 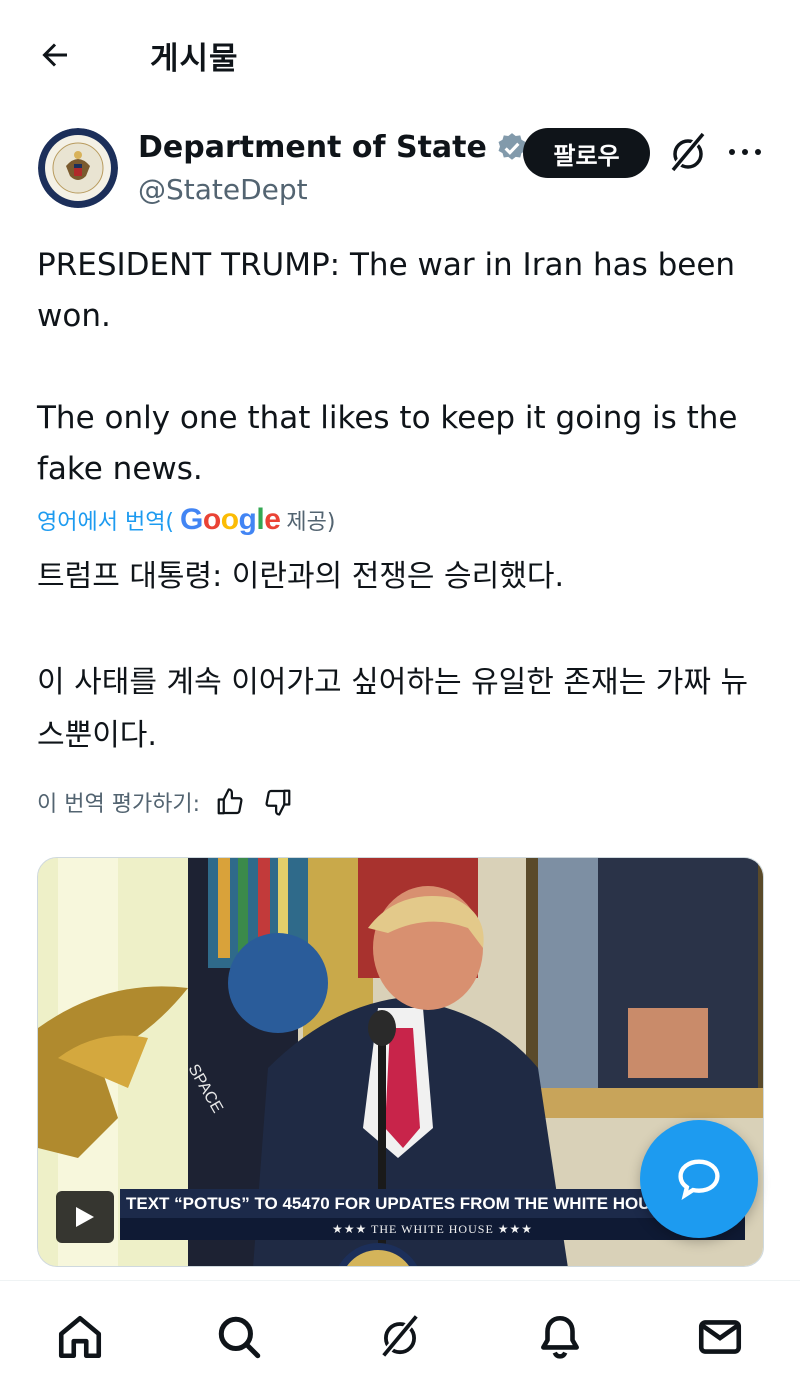 I want to click on thumbs-up-button, so click(x=230, y=802).